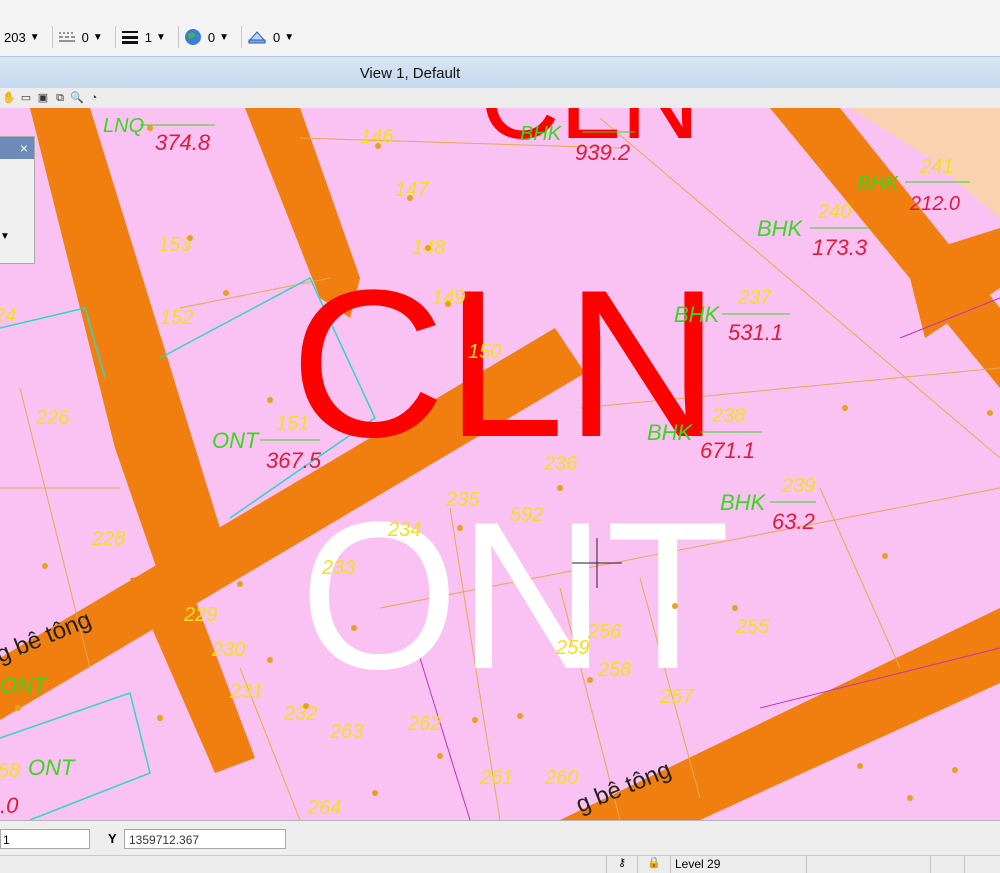 The width and height of the screenshot is (1000, 873). I want to click on zone-label-cln: CLN, so click(505, 363).